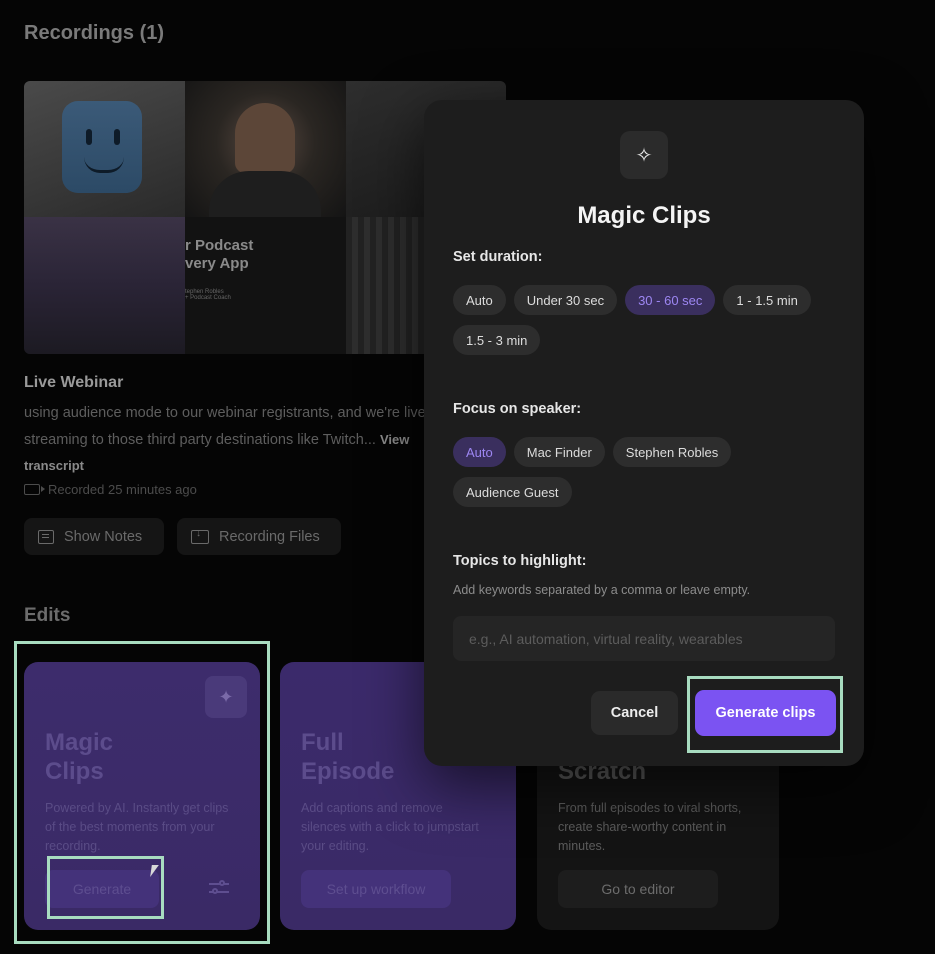 This screenshot has width=935, height=954. What do you see at coordinates (765, 713) in the screenshot?
I see `generate-clips-button: Generate clips` at bounding box center [765, 713].